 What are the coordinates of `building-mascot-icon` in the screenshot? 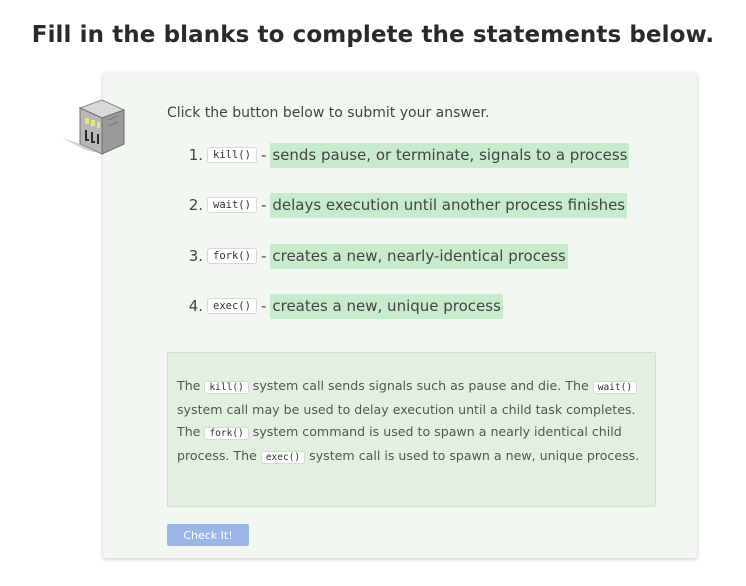 It's located at (93, 128).